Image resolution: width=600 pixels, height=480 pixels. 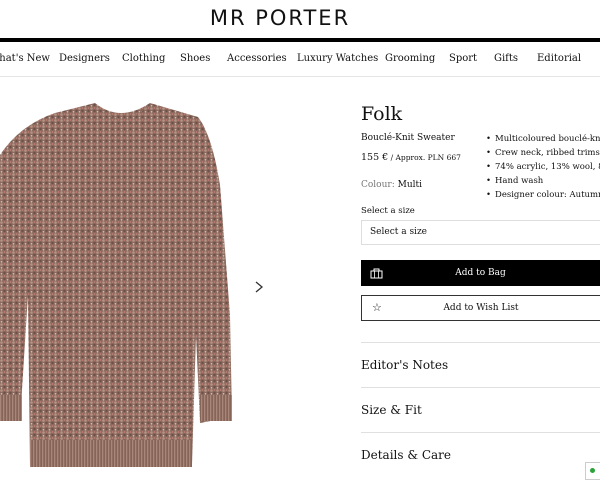 What do you see at coordinates (480, 454) in the screenshot?
I see `accordion-details-care: Details & Care` at bounding box center [480, 454].